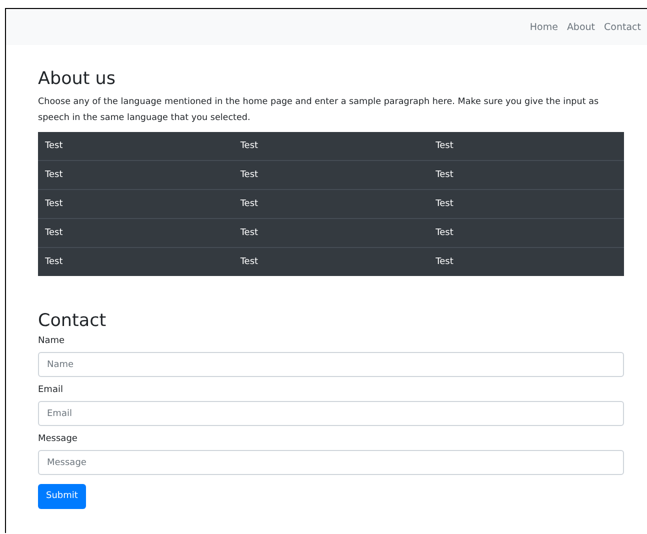 The height and width of the screenshot is (534, 647). I want to click on about-paragraph: Choose any of the language mentioned in the home page and enter a sample paragraph here. Make sure you give the input as speech in the same language that you selected., so click(319, 110).